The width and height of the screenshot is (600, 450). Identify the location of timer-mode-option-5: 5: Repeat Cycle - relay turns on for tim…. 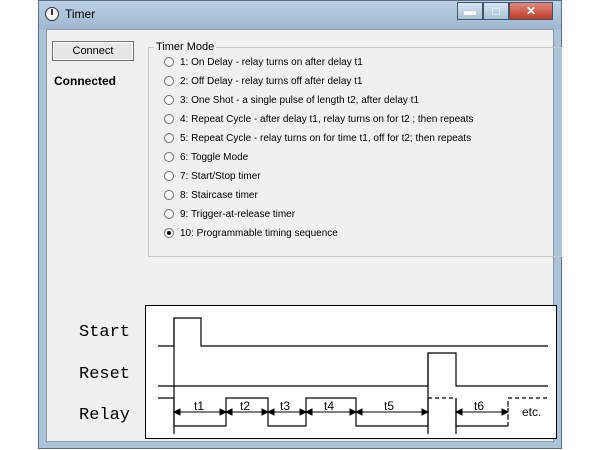
(317, 138).